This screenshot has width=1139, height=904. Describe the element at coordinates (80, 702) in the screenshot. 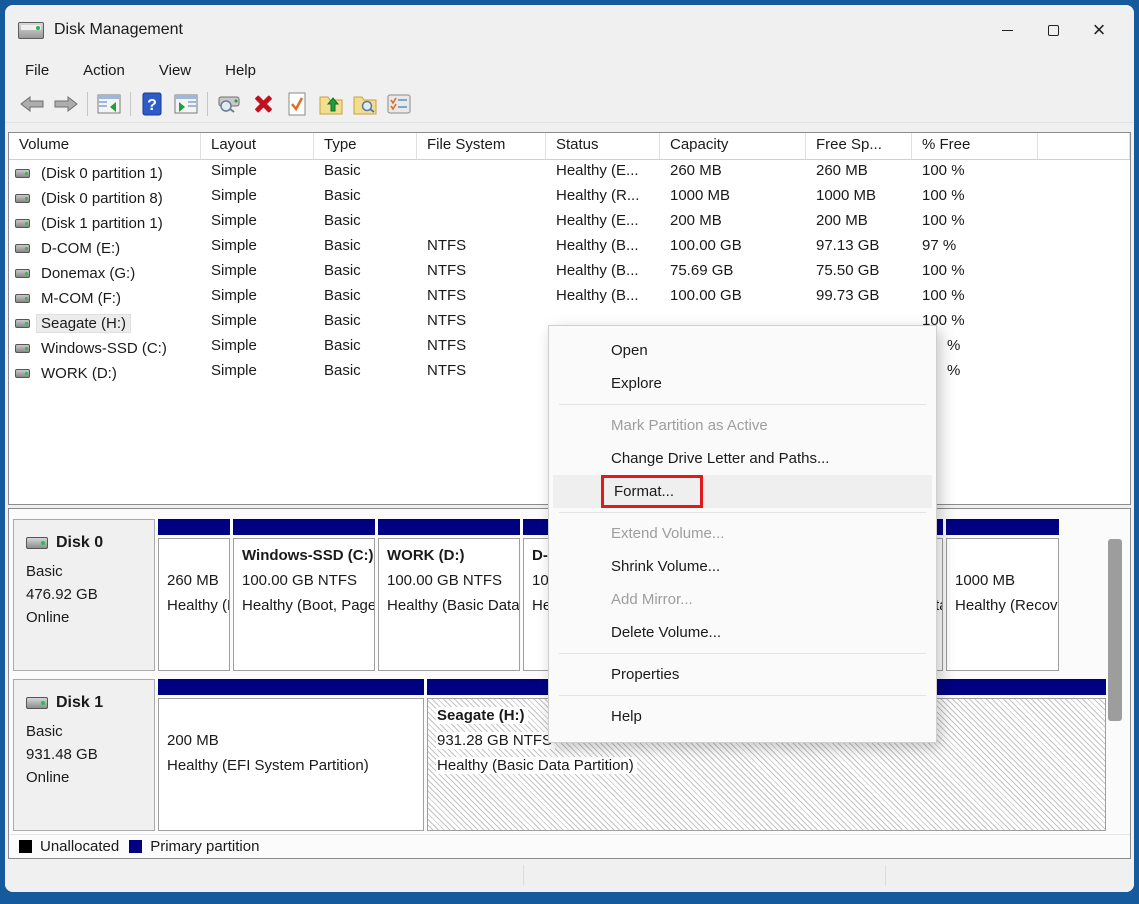

I see `disk-name: Disk 1` at that location.